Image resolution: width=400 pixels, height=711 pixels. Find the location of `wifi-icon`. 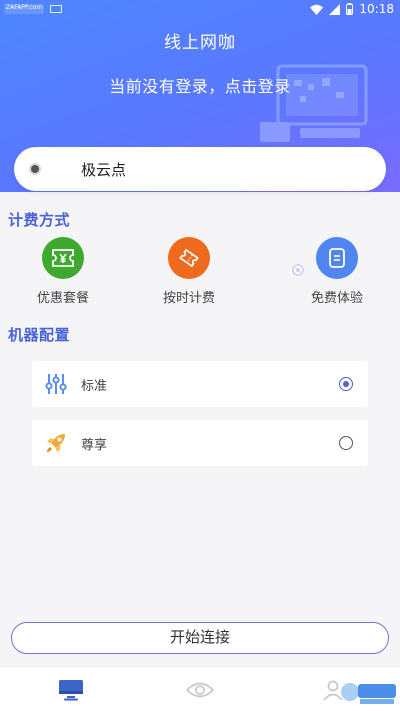

wifi-icon is located at coordinates (317, 9).